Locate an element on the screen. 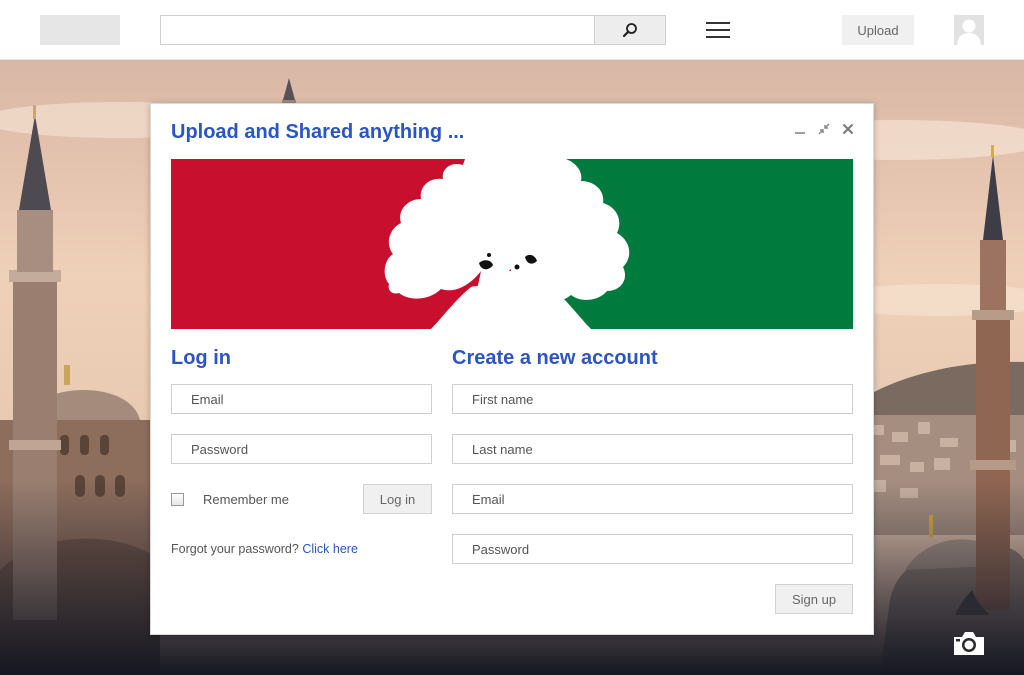 This screenshot has width=1024, height=675. login-email-field is located at coordinates (301, 399).